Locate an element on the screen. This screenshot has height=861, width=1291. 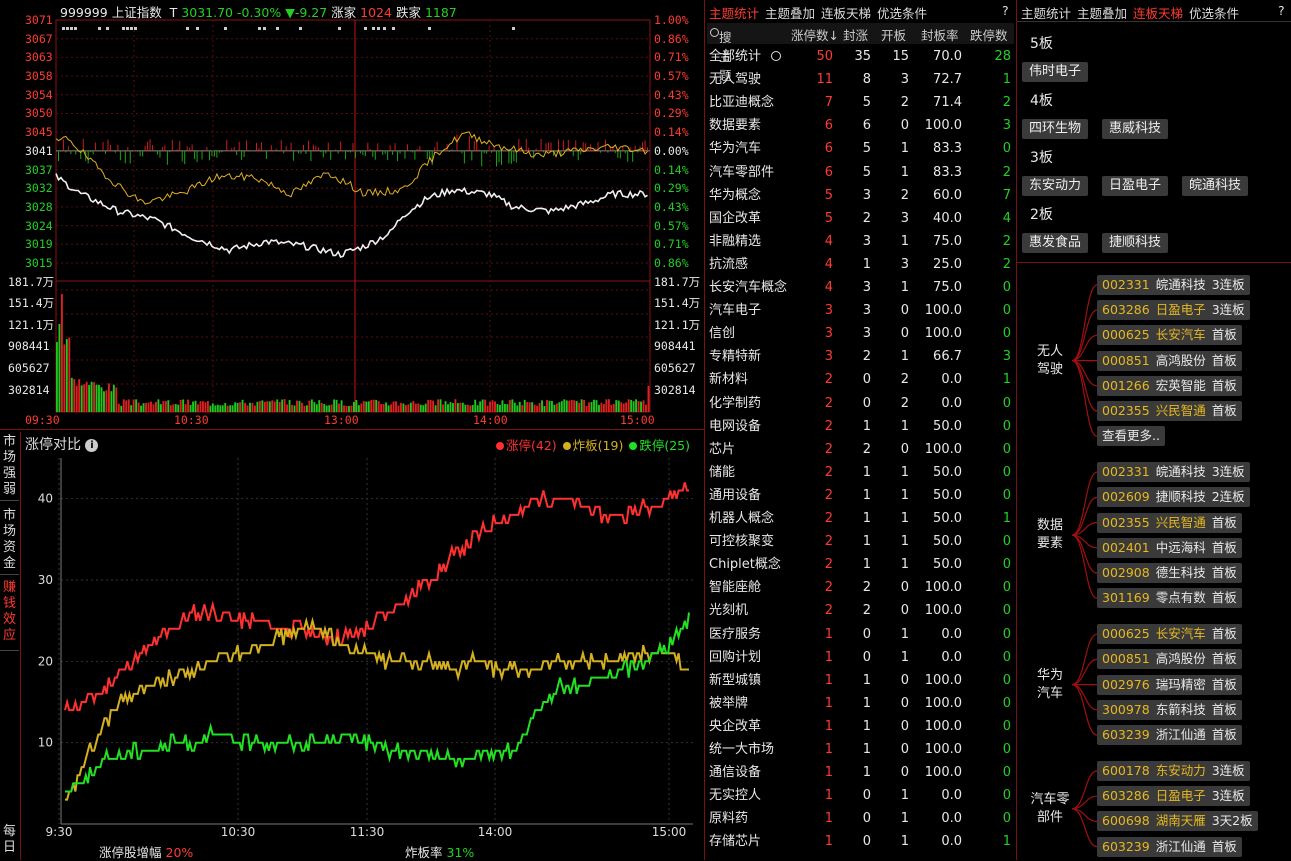
theme-stock: 002976 瑞玛精密 首板 is located at coordinates (1169, 684).